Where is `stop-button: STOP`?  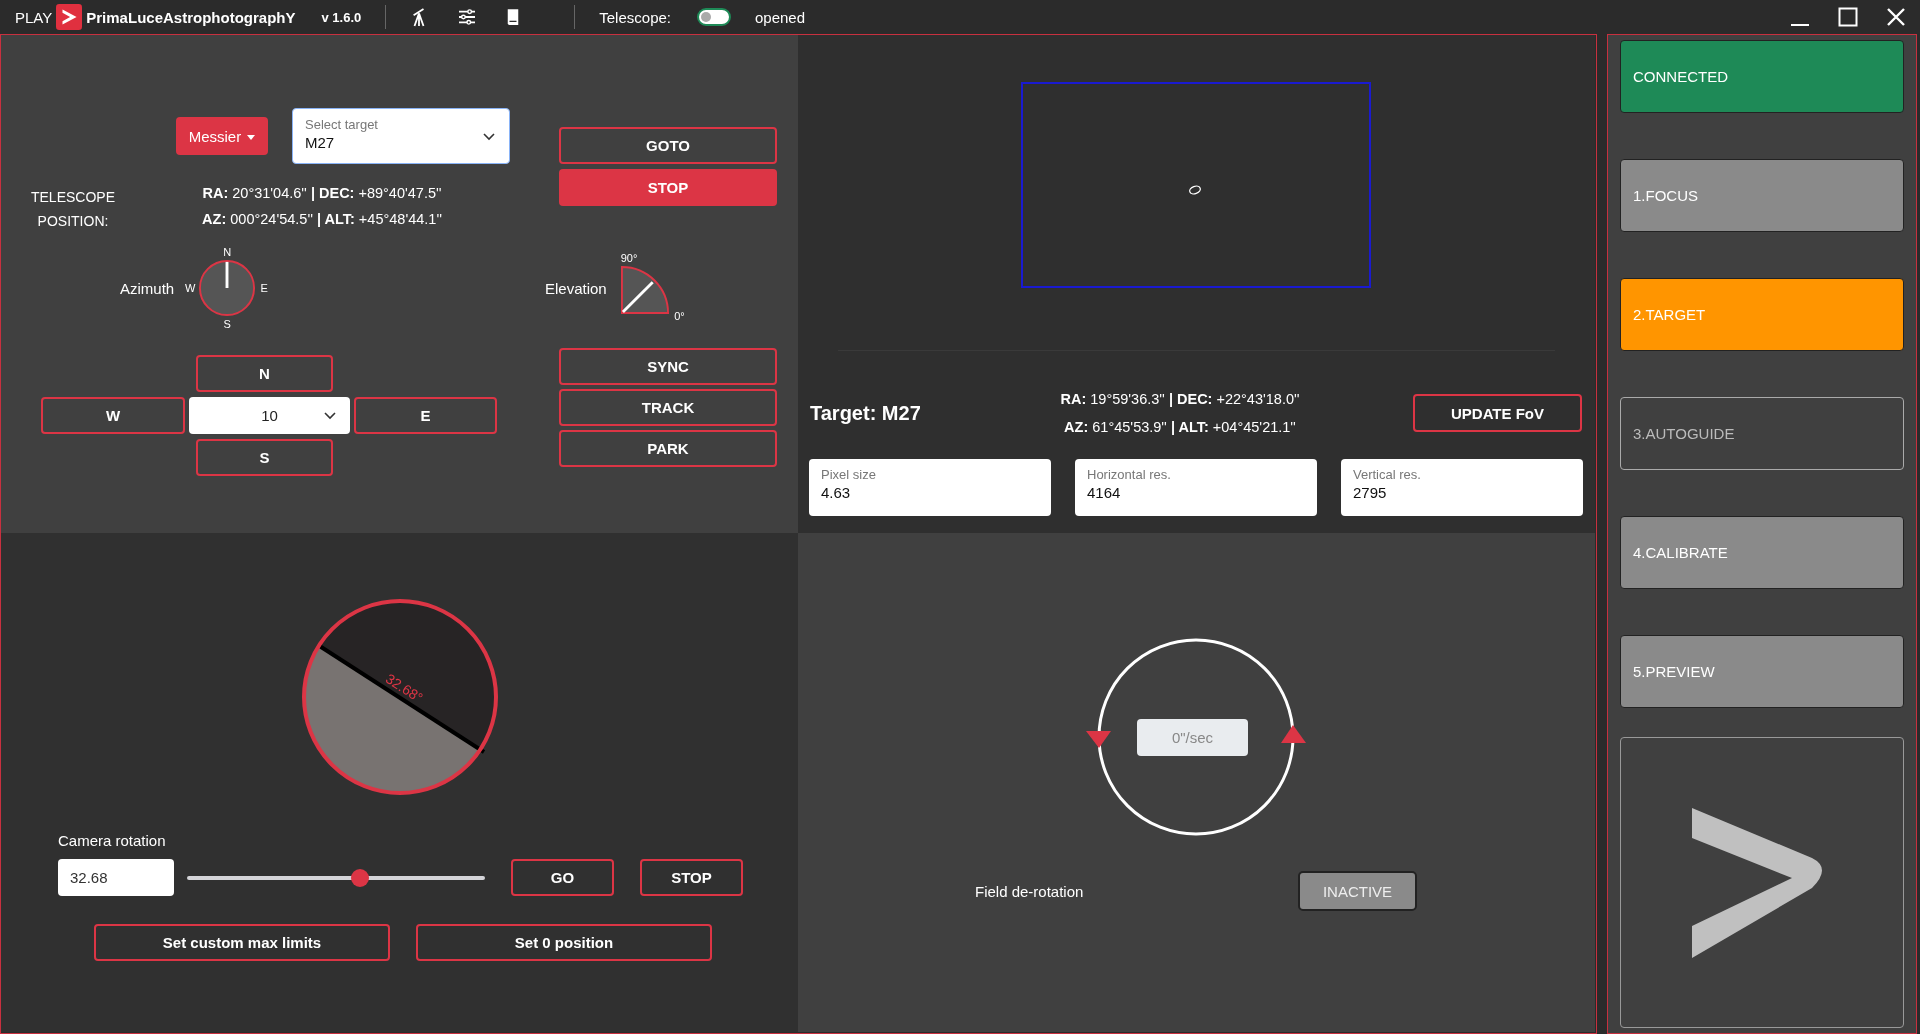
stop-button: STOP is located at coordinates (668, 187).